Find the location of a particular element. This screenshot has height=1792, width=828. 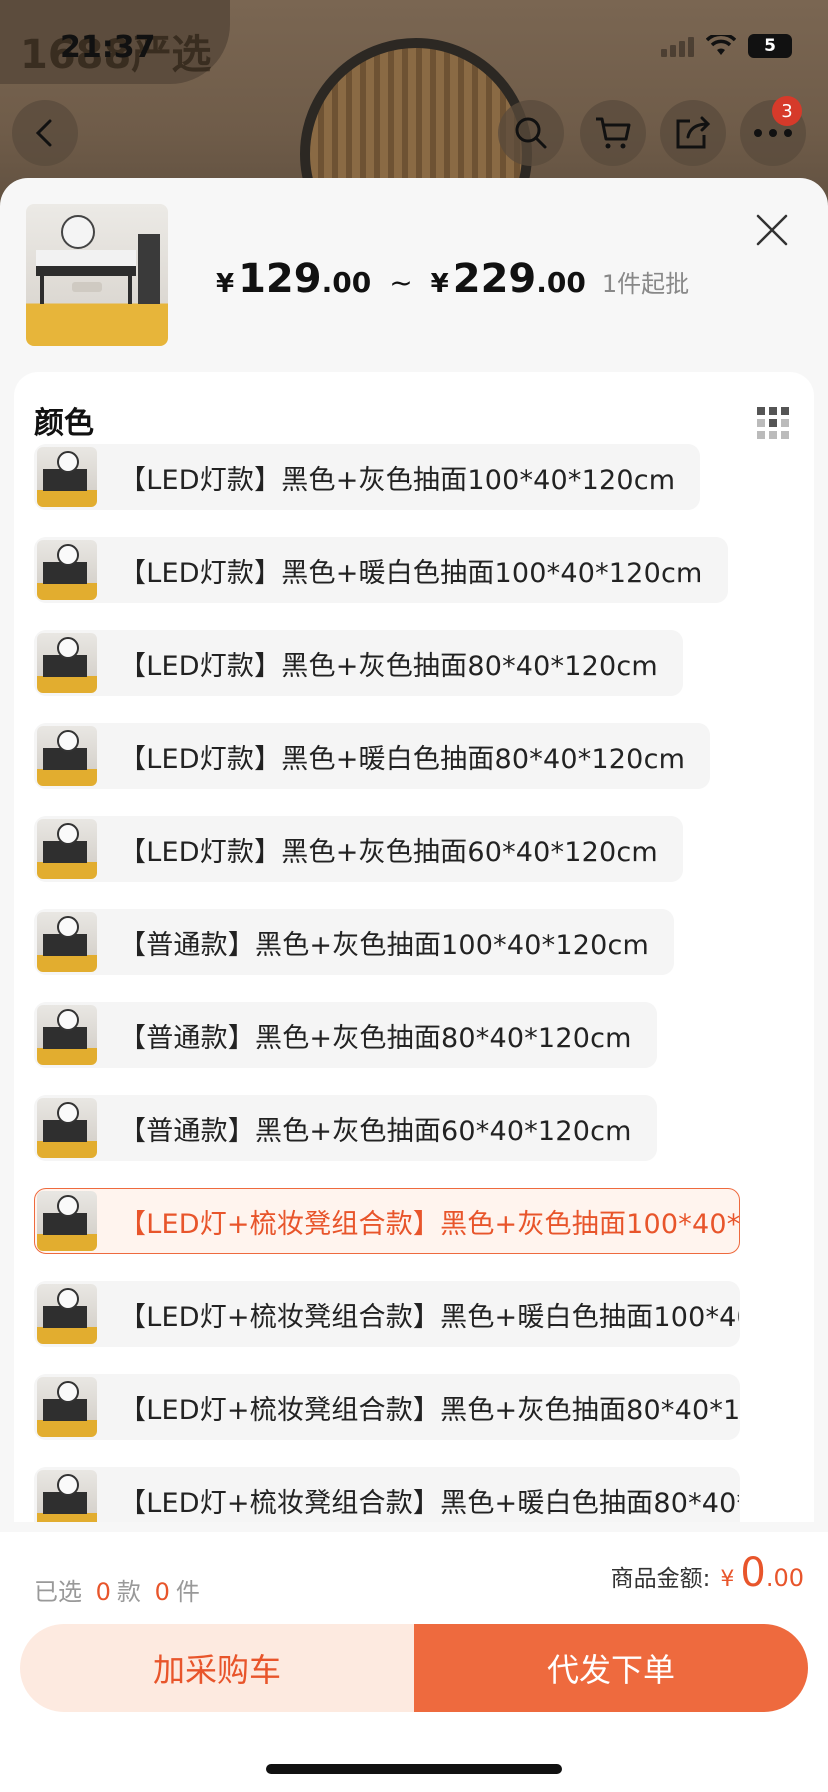

grid-view-icon is located at coordinates (773, 423).